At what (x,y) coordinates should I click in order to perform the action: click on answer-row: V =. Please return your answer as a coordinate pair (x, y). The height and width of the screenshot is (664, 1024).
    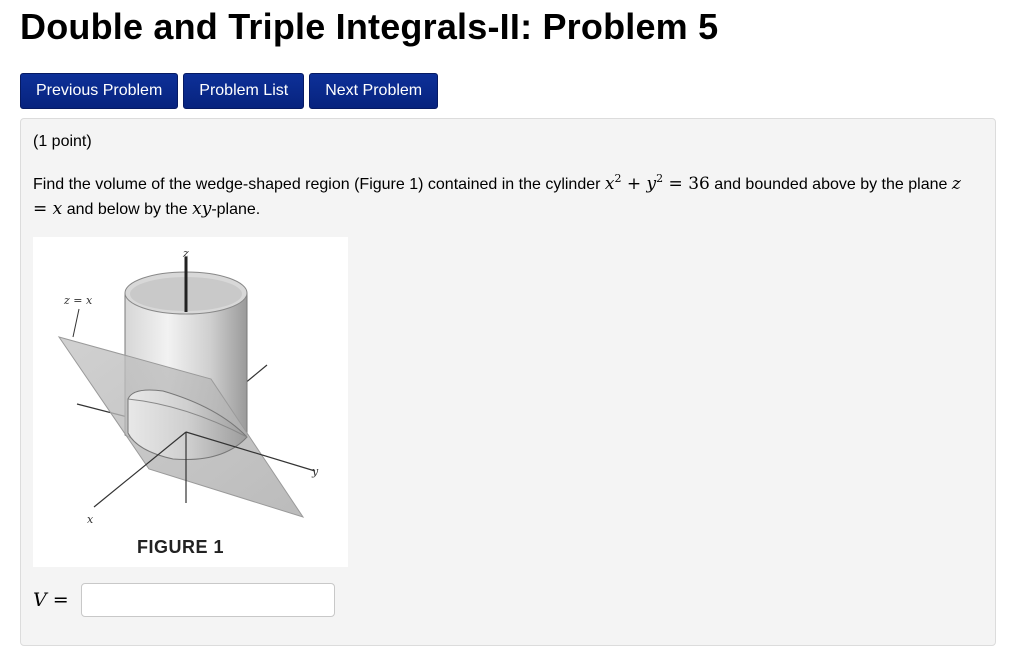
    Looking at the image, I should click on (184, 600).